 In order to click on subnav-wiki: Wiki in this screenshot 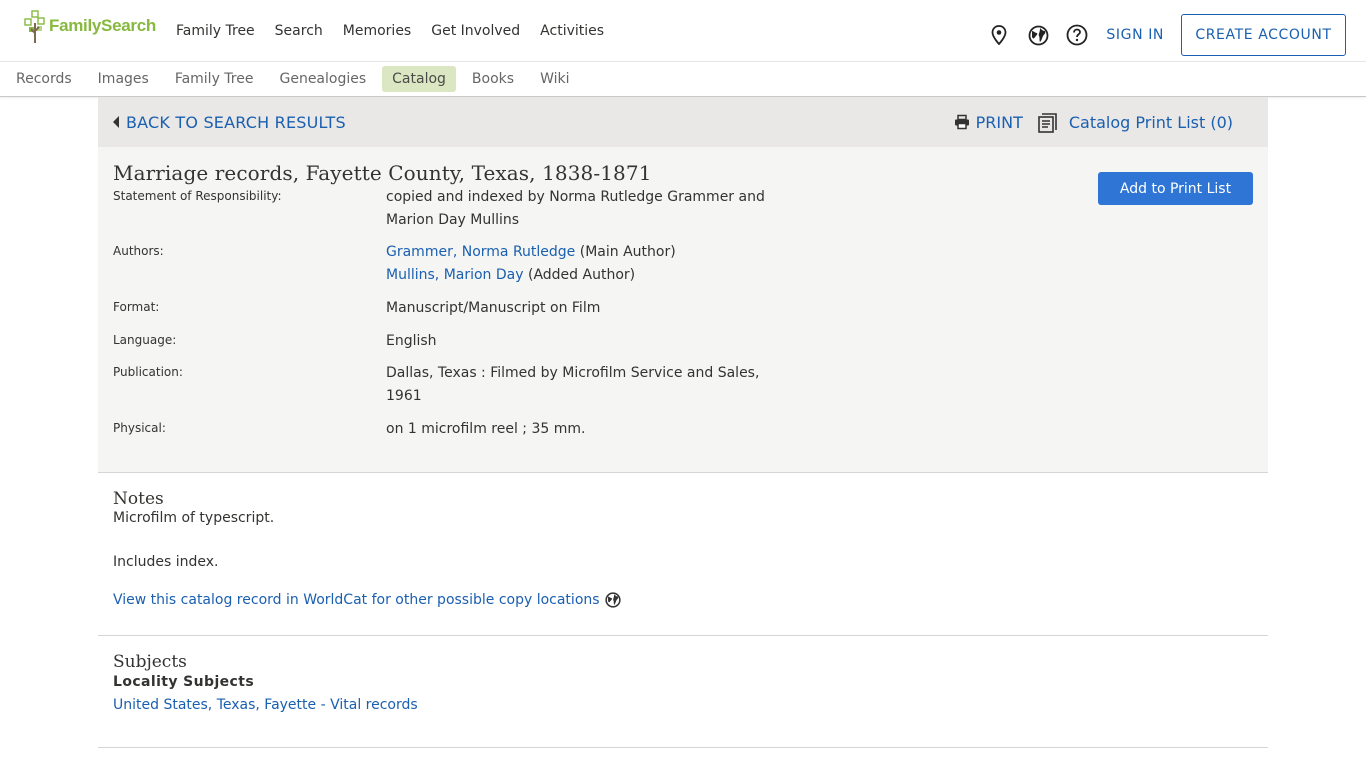, I will do `click(554, 79)`.